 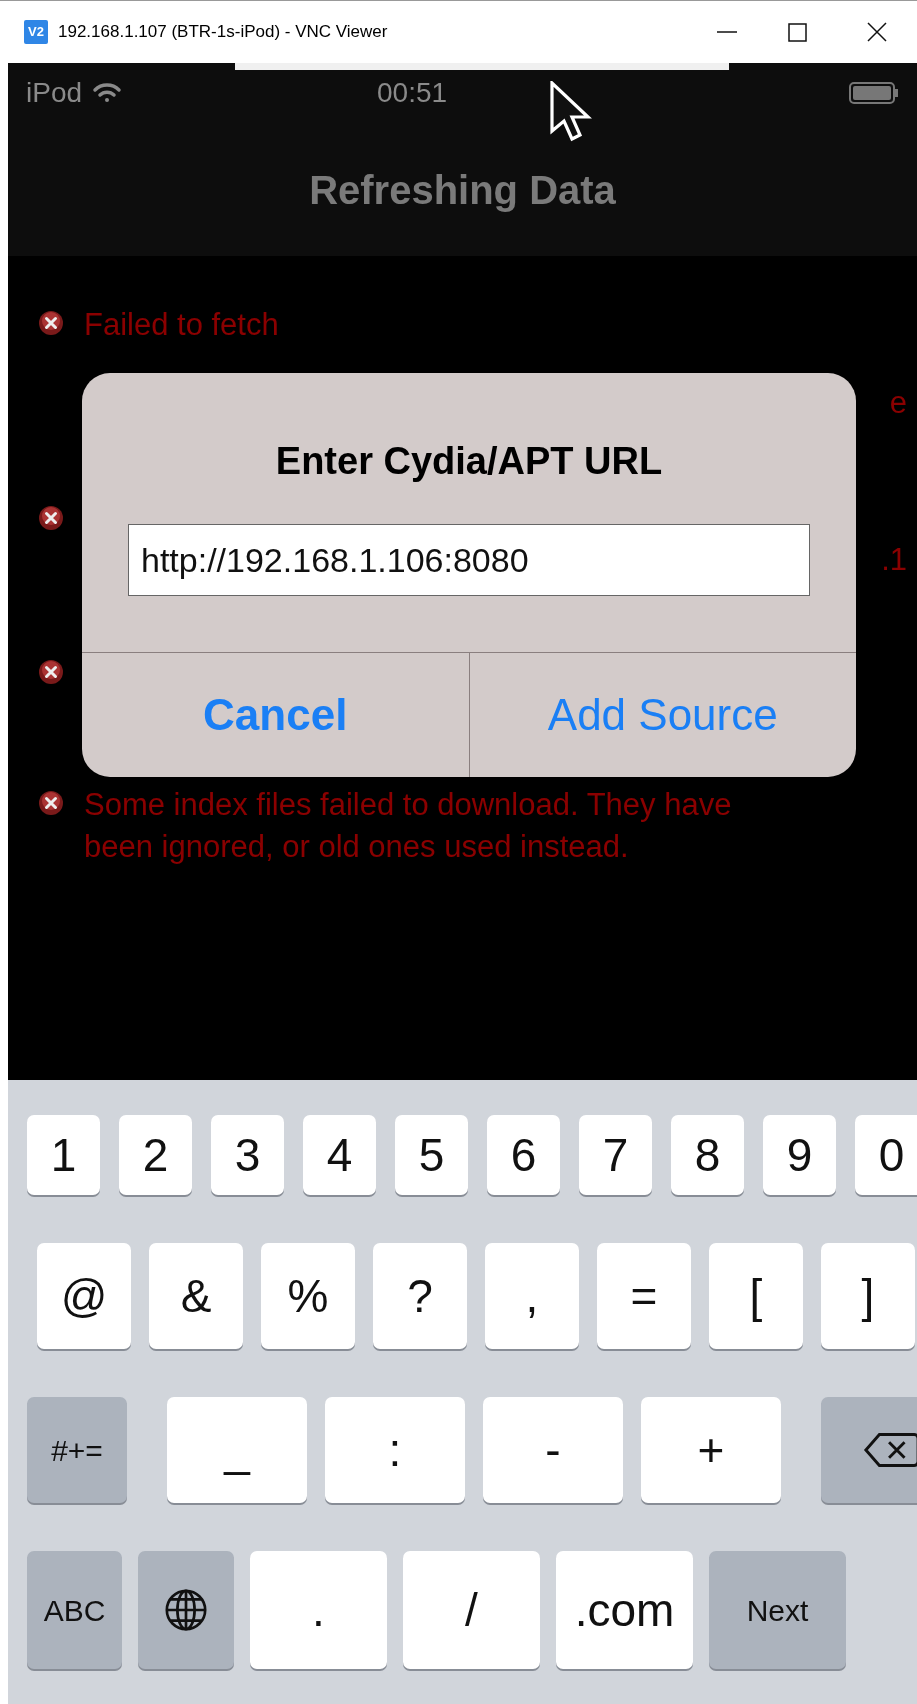 I want to click on wifi-icon, so click(x=107, y=93).